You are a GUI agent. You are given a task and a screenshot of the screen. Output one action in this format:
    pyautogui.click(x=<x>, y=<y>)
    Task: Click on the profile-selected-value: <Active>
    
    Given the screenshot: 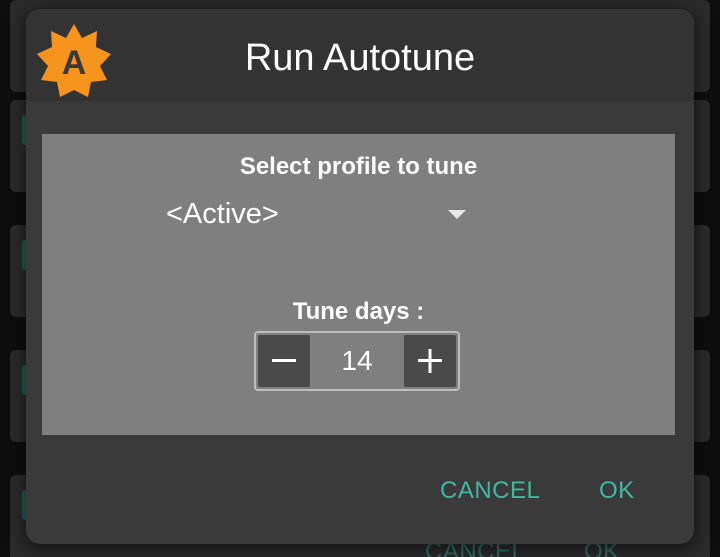 What is the action you would take?
    pyautogui.click(x=222, y=214)
    